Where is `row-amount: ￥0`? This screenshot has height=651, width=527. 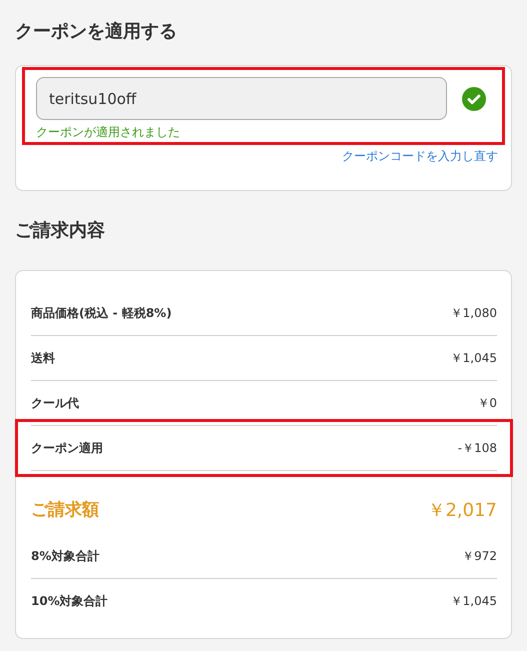 row-amount: ￥0 is located at coordinates (487, 403).